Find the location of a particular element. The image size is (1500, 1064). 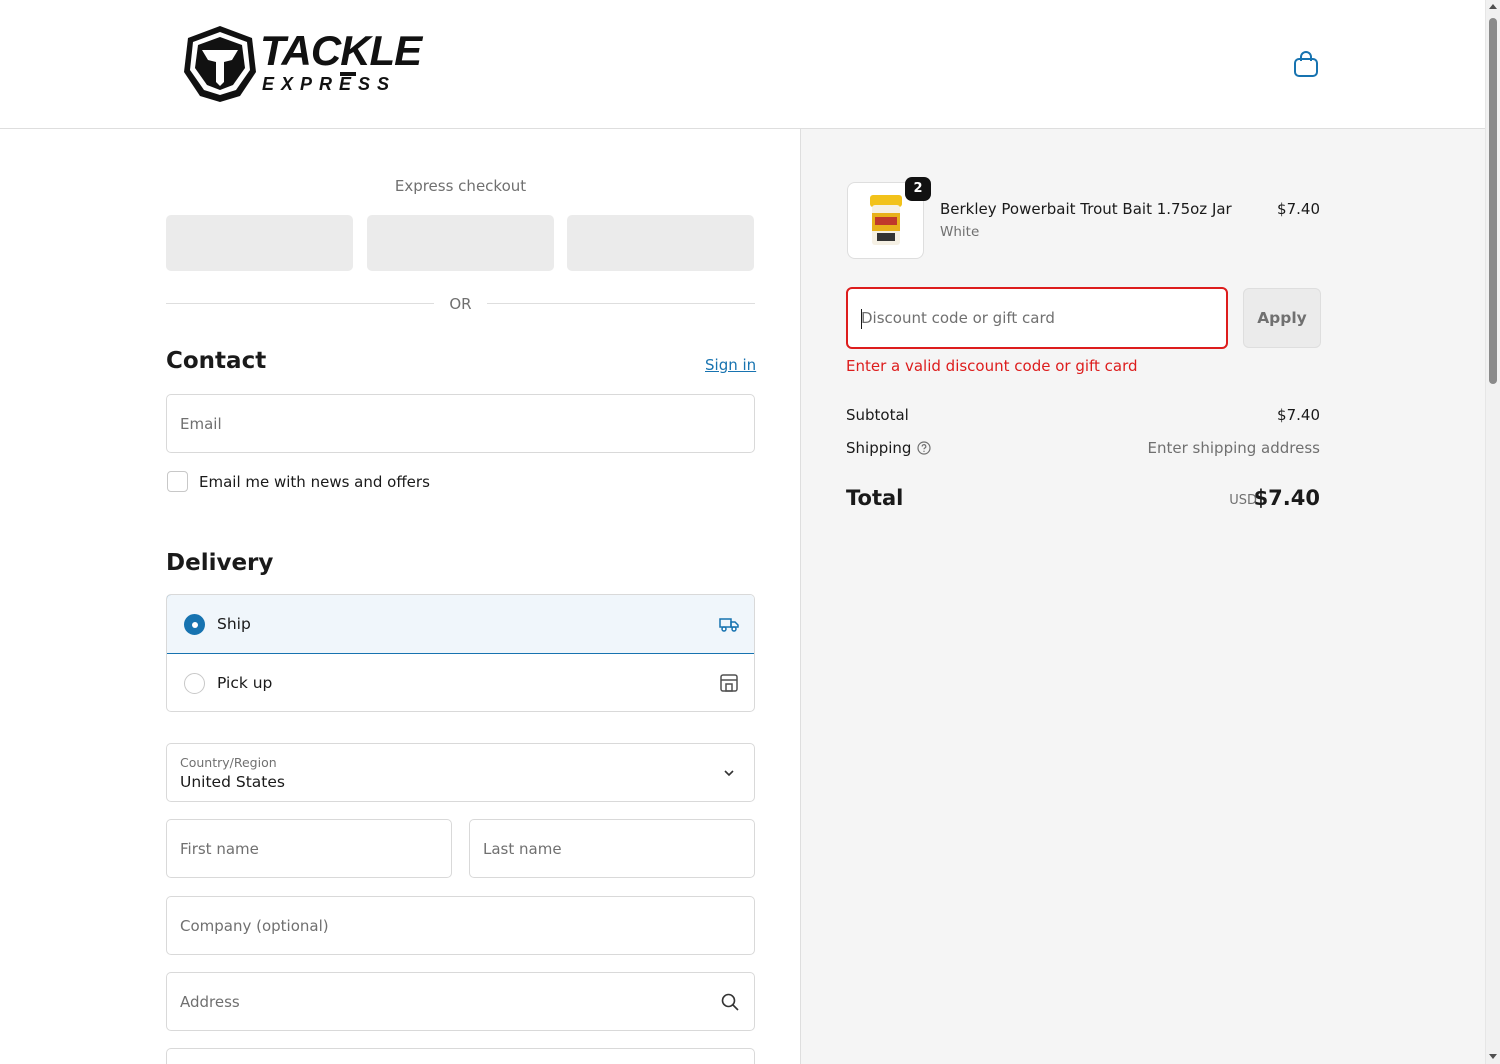

quantity-badge: 2 is located at coordinates (918, 189).